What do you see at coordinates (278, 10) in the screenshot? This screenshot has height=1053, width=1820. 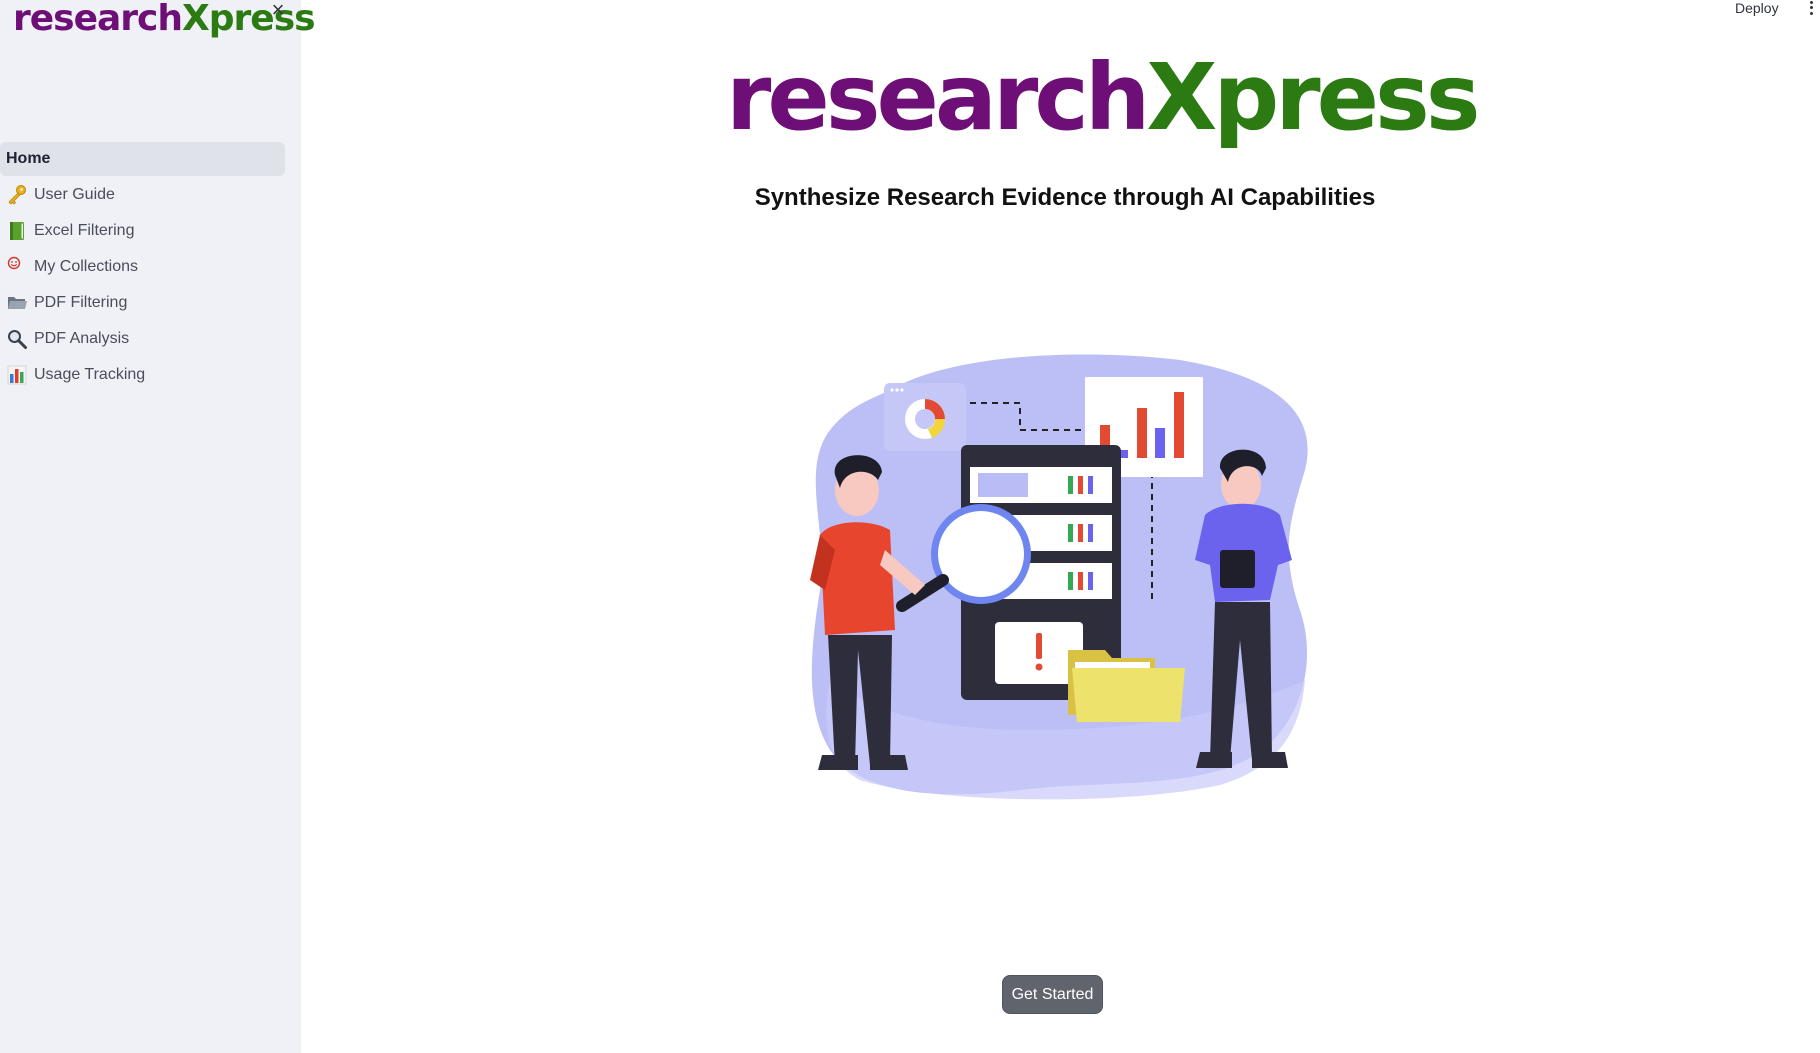 I see `close-icon: ×` at bounding box center [278, 10].